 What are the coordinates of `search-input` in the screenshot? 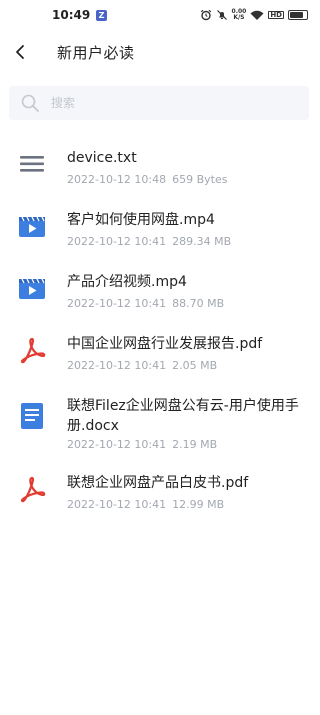 It's located at (176, 103).